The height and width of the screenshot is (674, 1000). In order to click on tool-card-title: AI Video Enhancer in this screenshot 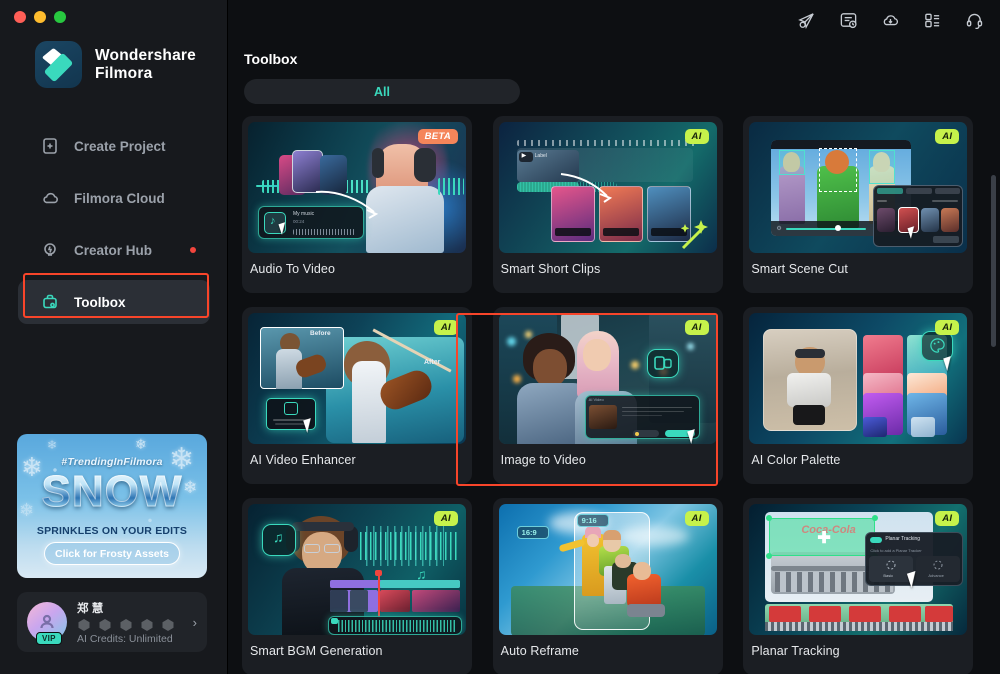, I will do `click(303, 460)`.